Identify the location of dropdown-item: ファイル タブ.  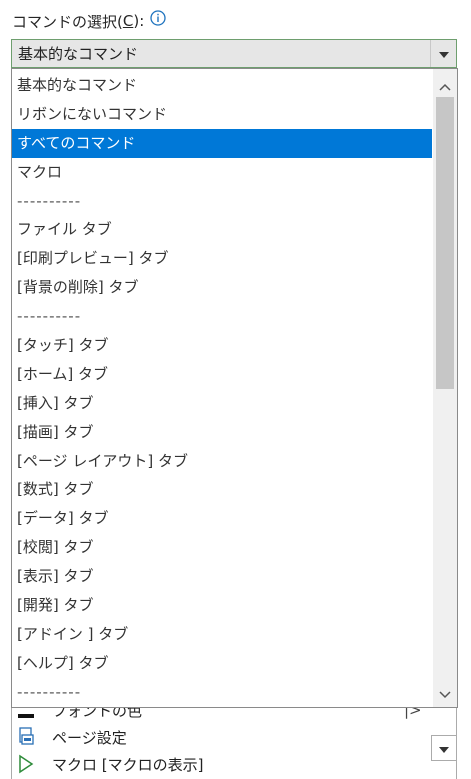
(222, 229).